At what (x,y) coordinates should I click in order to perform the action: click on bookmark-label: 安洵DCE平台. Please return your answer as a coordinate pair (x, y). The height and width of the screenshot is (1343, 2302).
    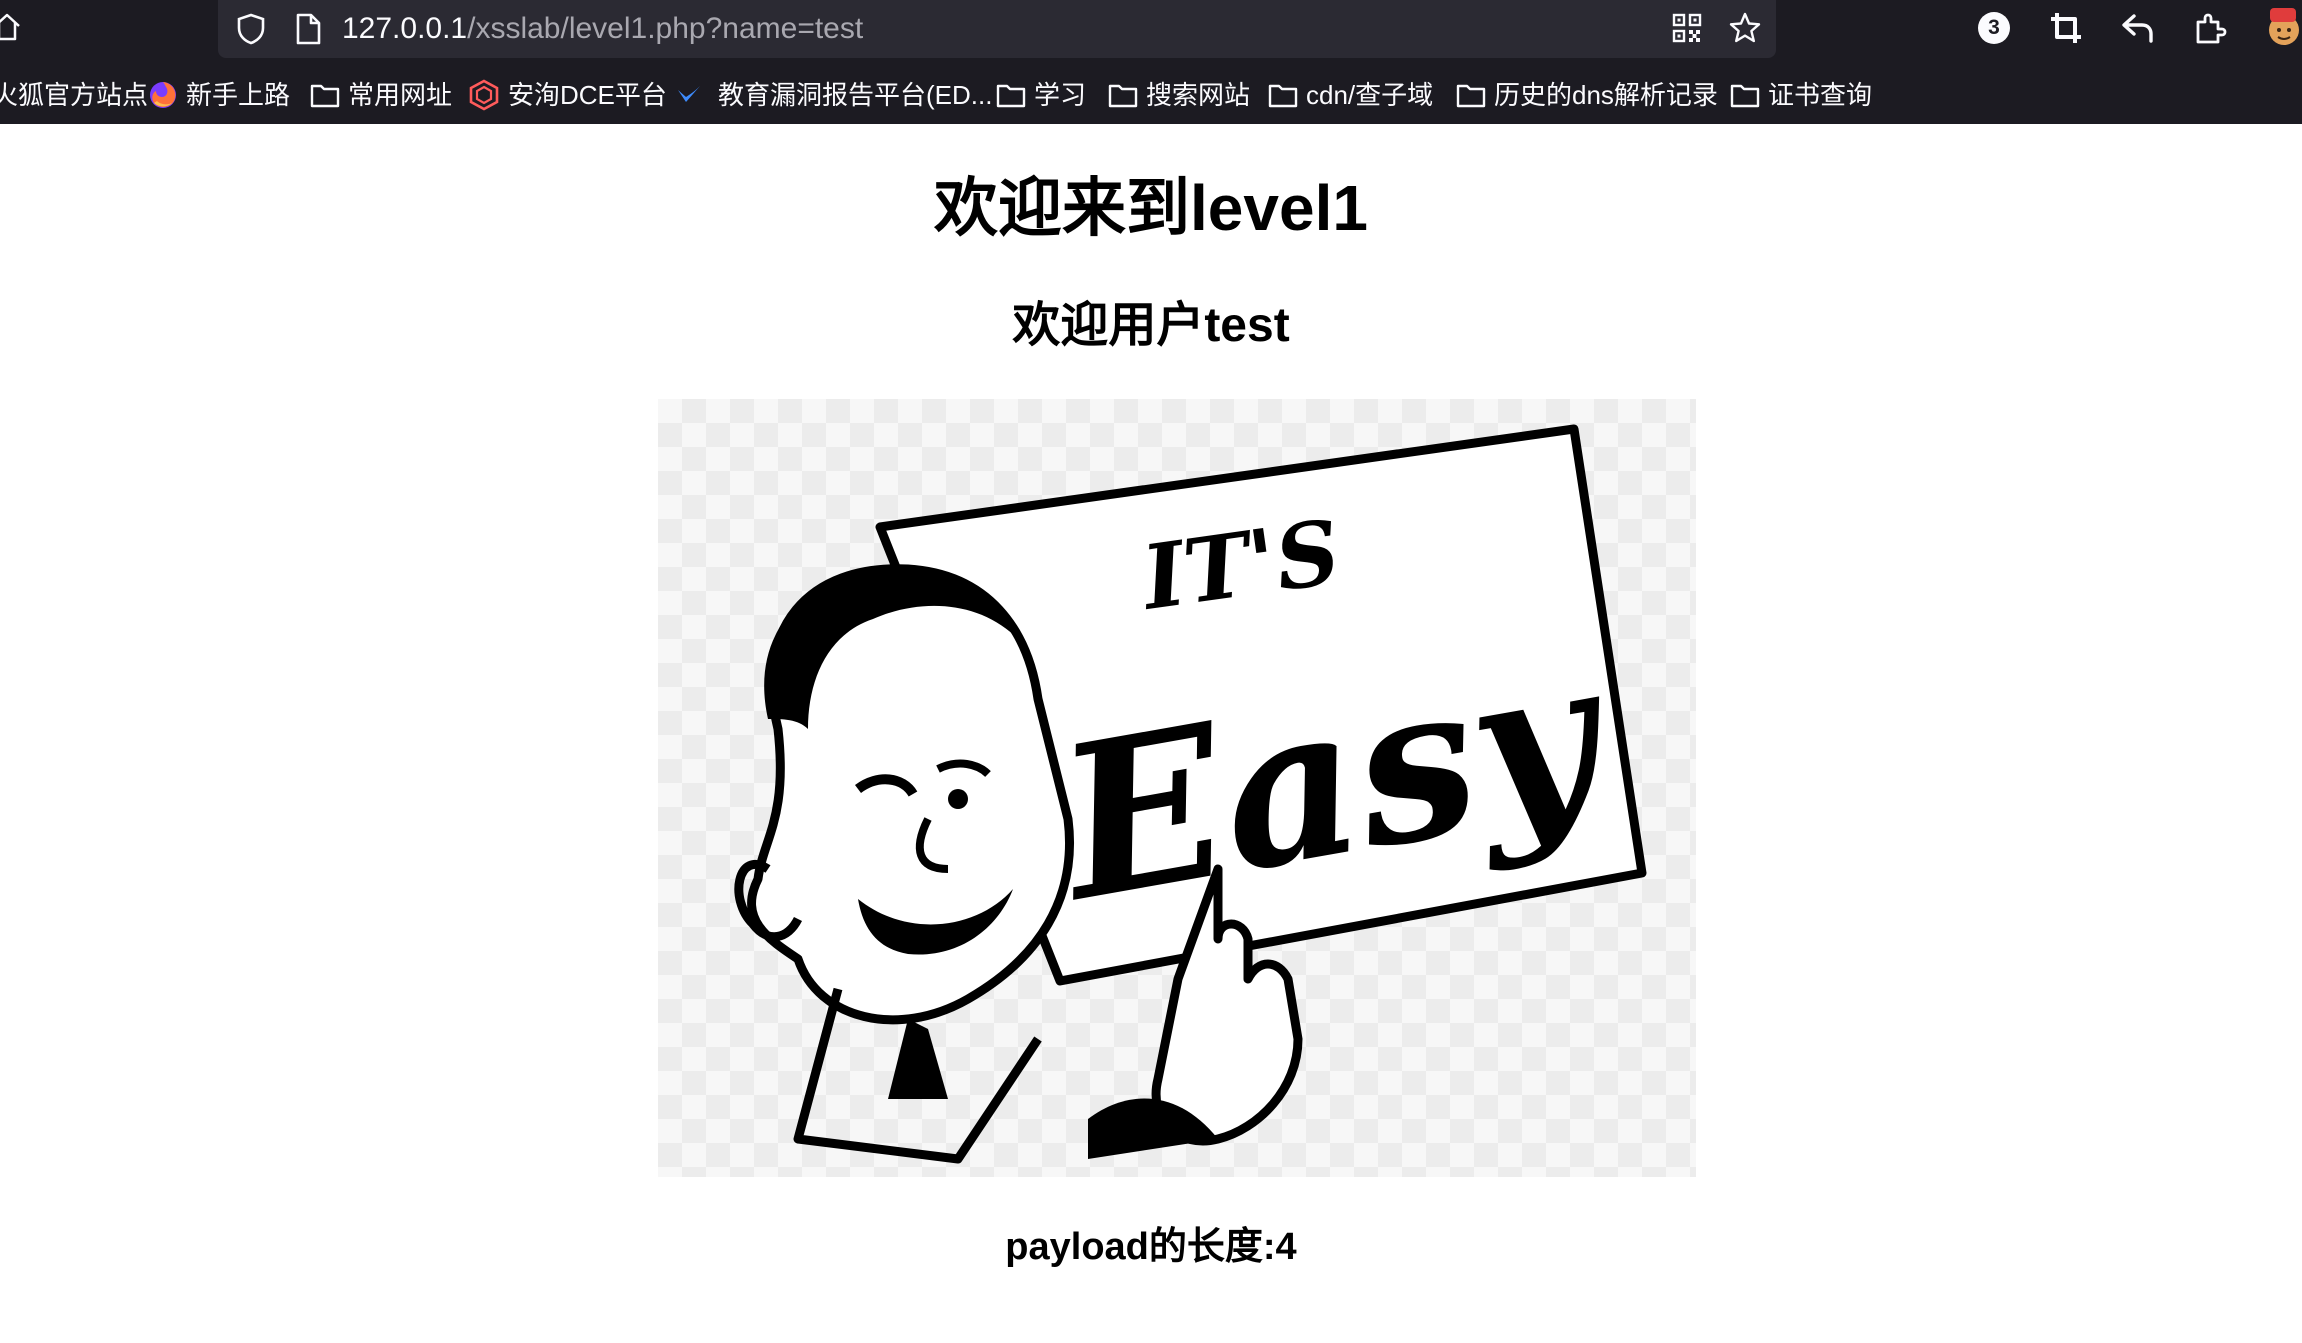
    Looking at the image, I should click on (587, 95).